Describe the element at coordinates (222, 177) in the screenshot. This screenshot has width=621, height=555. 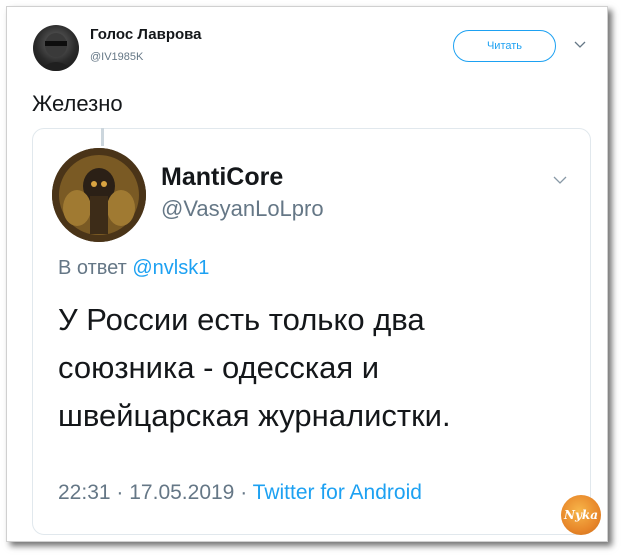
I see `quoted-author-name: MantiCore` at that location.